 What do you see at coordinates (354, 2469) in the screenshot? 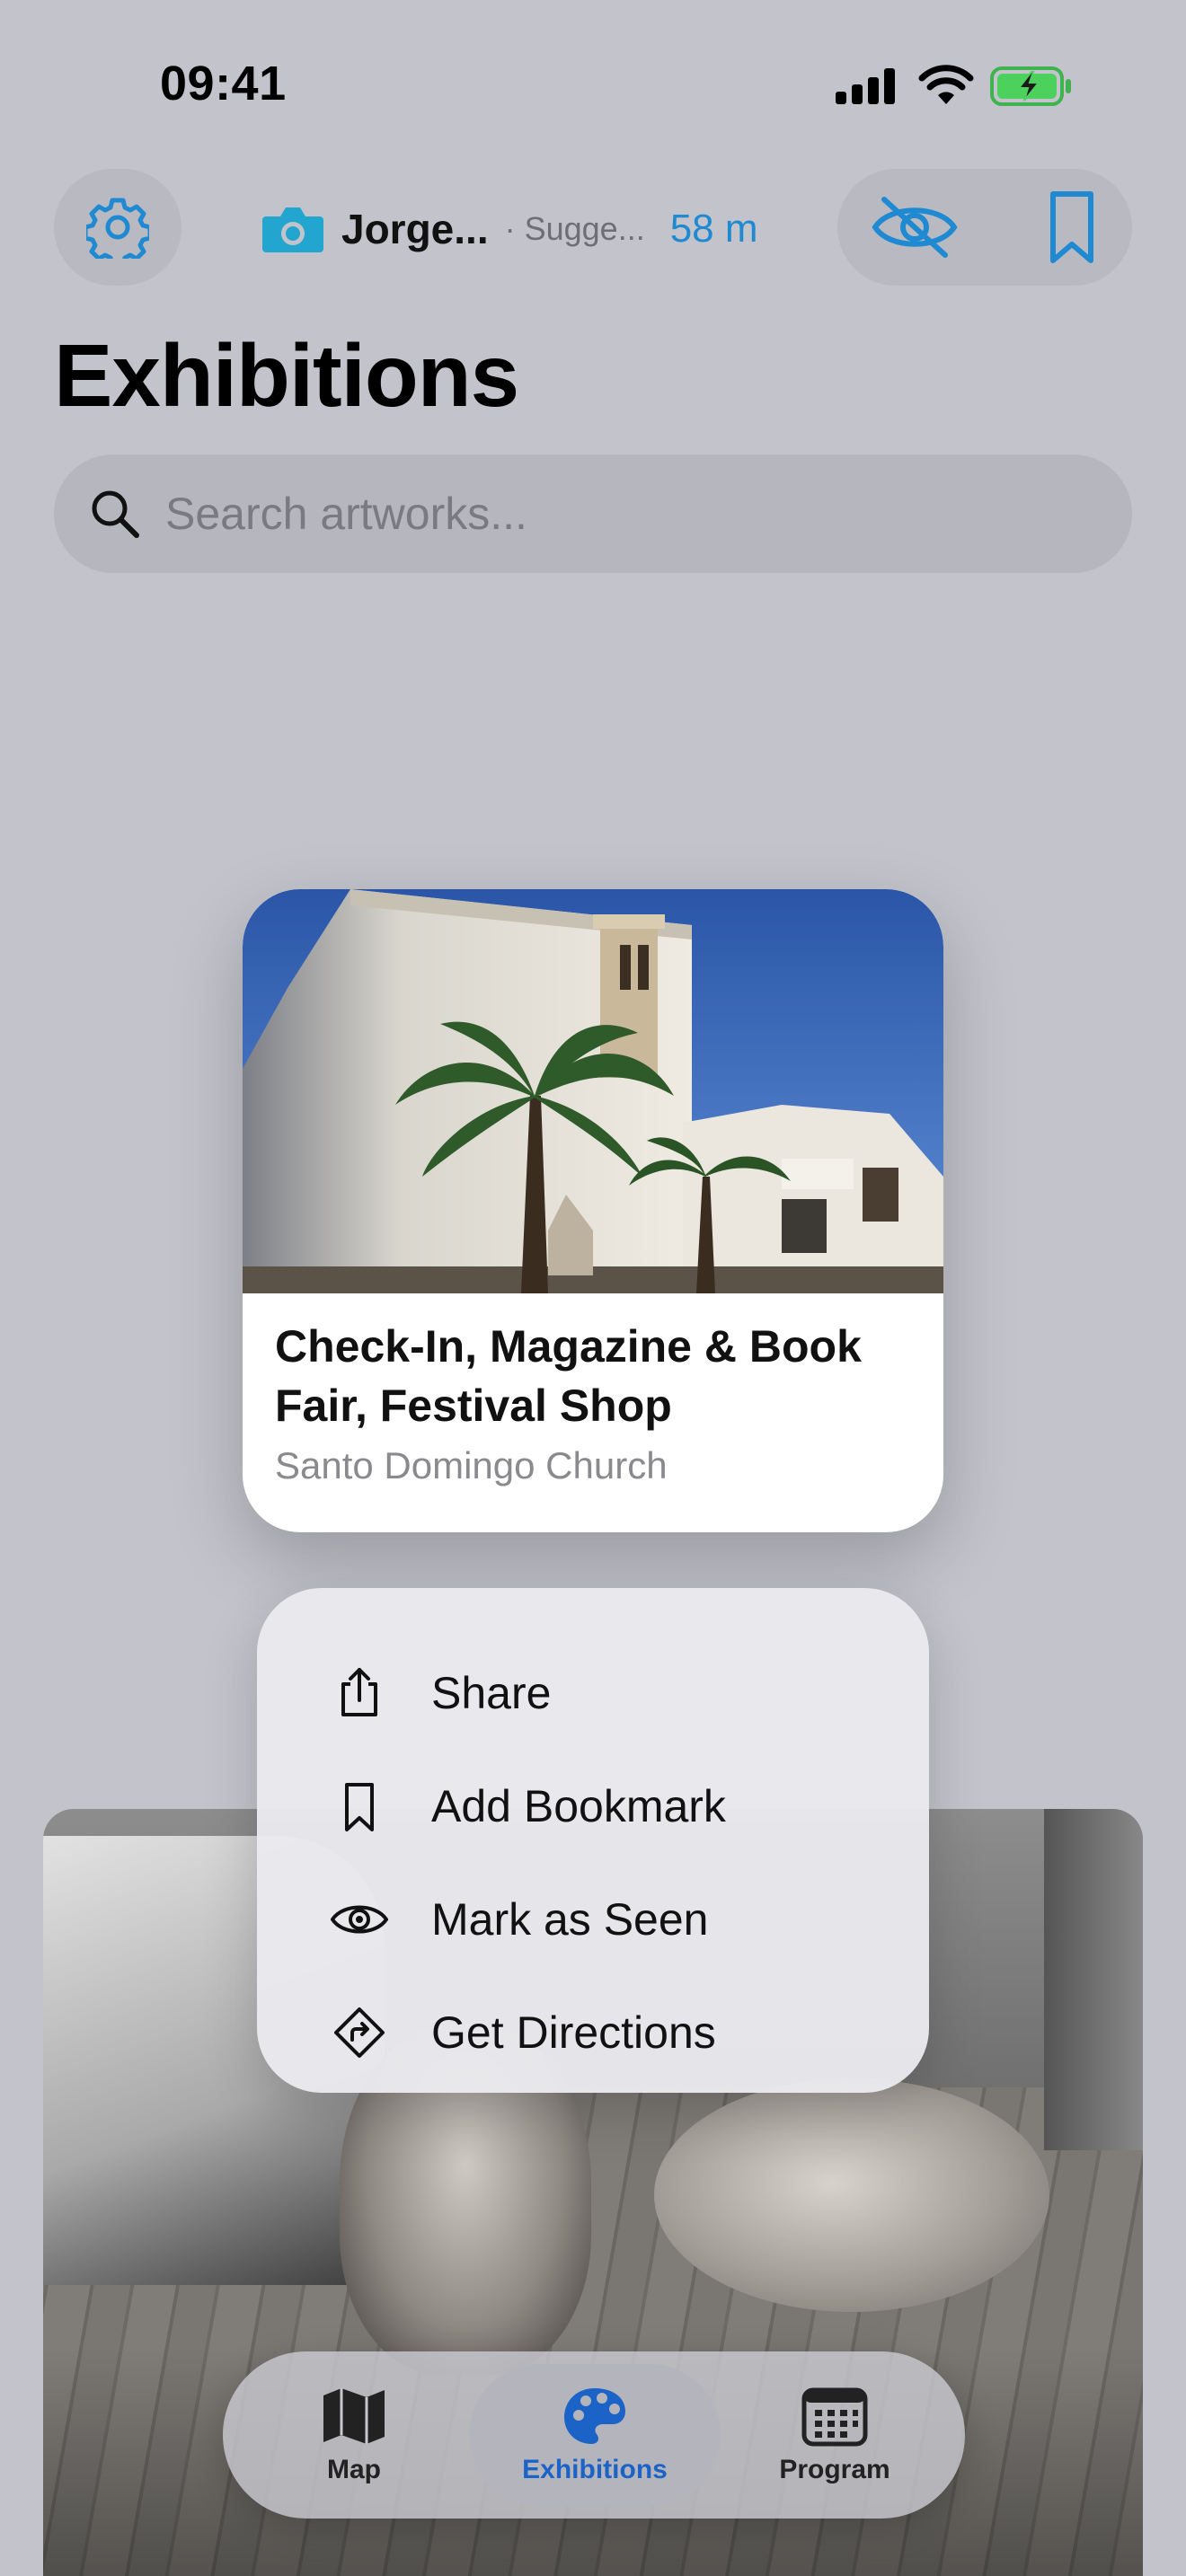
I see `tab-label-map: Map` at bounding box center [354, 2469].